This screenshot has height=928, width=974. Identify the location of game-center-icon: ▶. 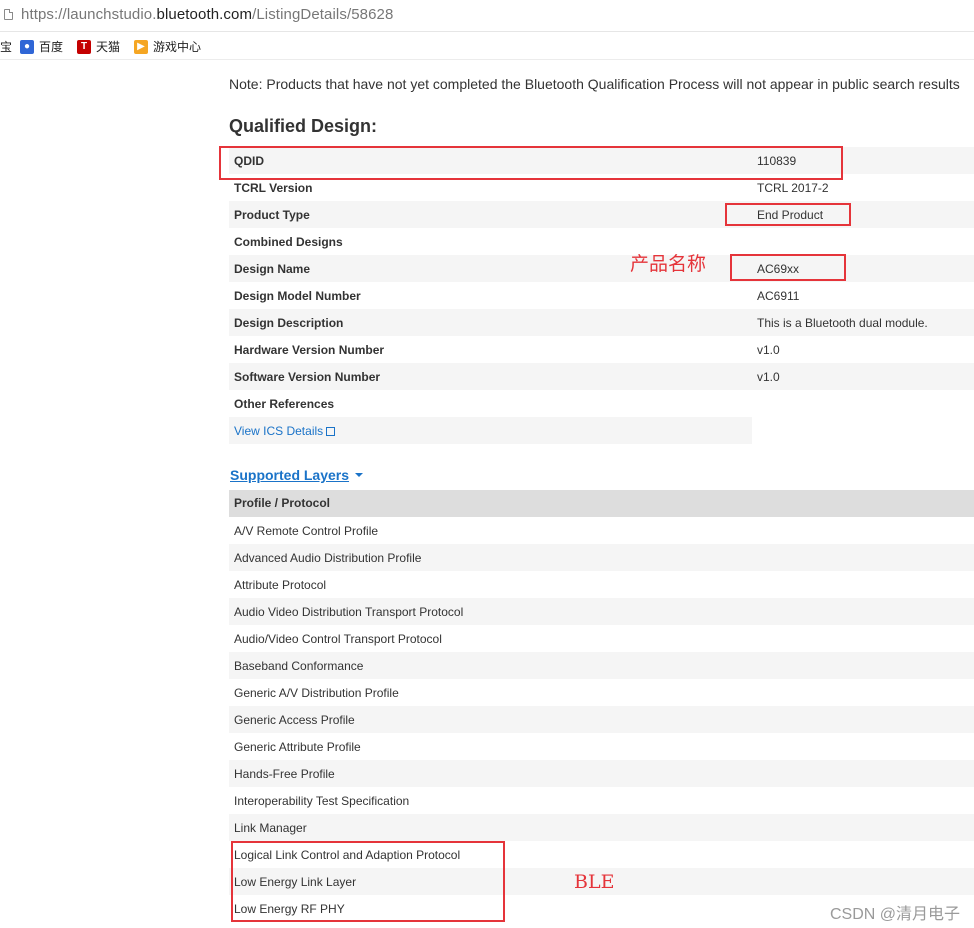
(141, 46).